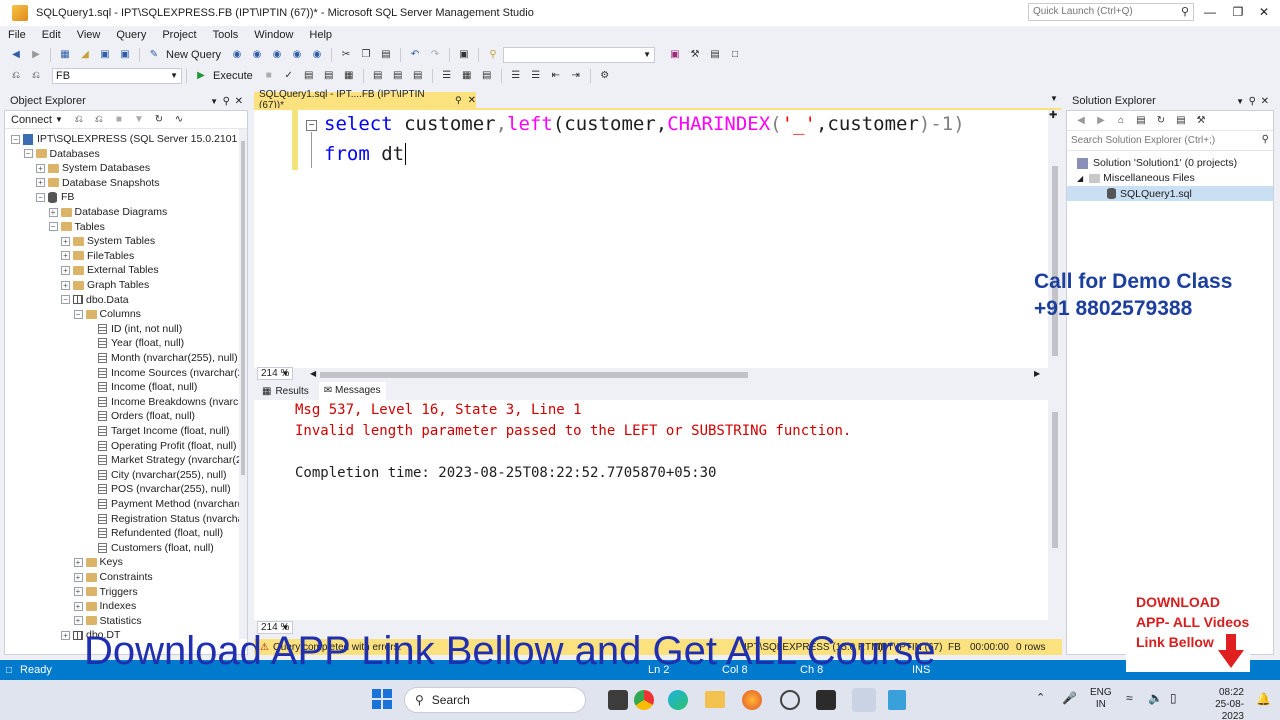 Image resolution: width=1280 pixels, height=720 pixels. What do you see at coordinates (675, 55) in the screenshot?
I see `properties-icon: ▣` at bounding box center [675, 55].